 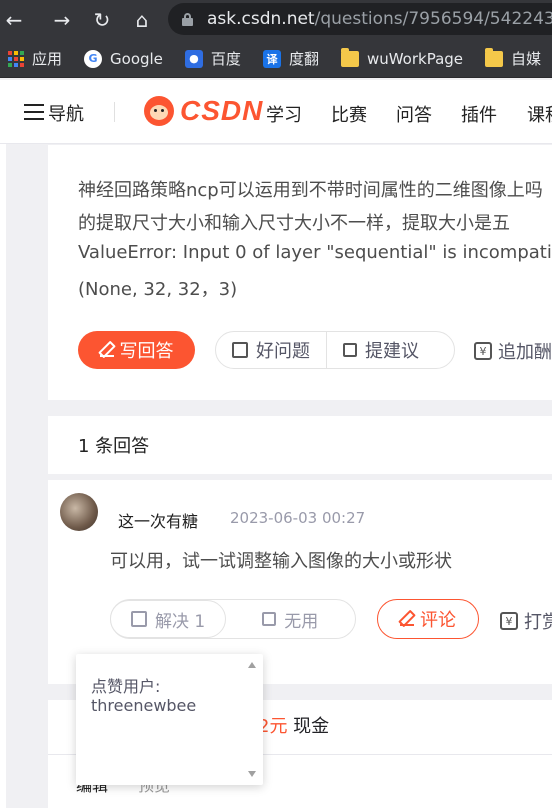 What do you see at coordinates (14, 20) in the screenshot?
I see `back-arrow-icon: ←` at bounding box center [14, 20].